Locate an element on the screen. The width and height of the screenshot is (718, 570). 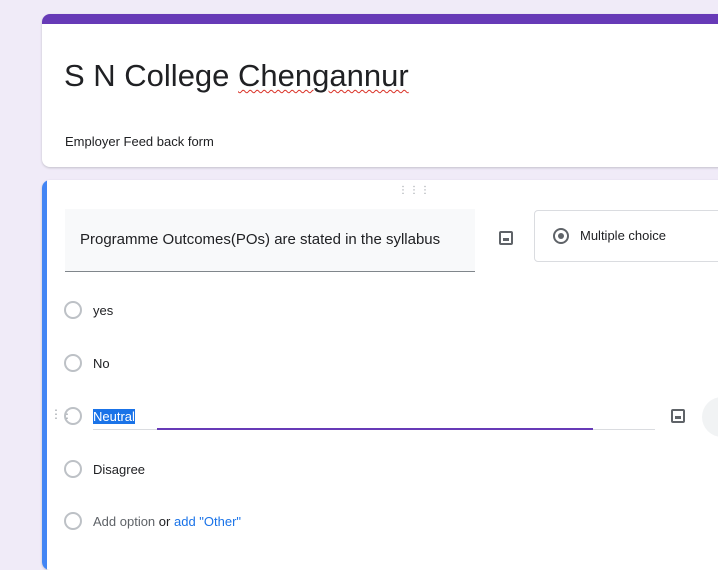
option-image-button is located at coordinates (678, 416).